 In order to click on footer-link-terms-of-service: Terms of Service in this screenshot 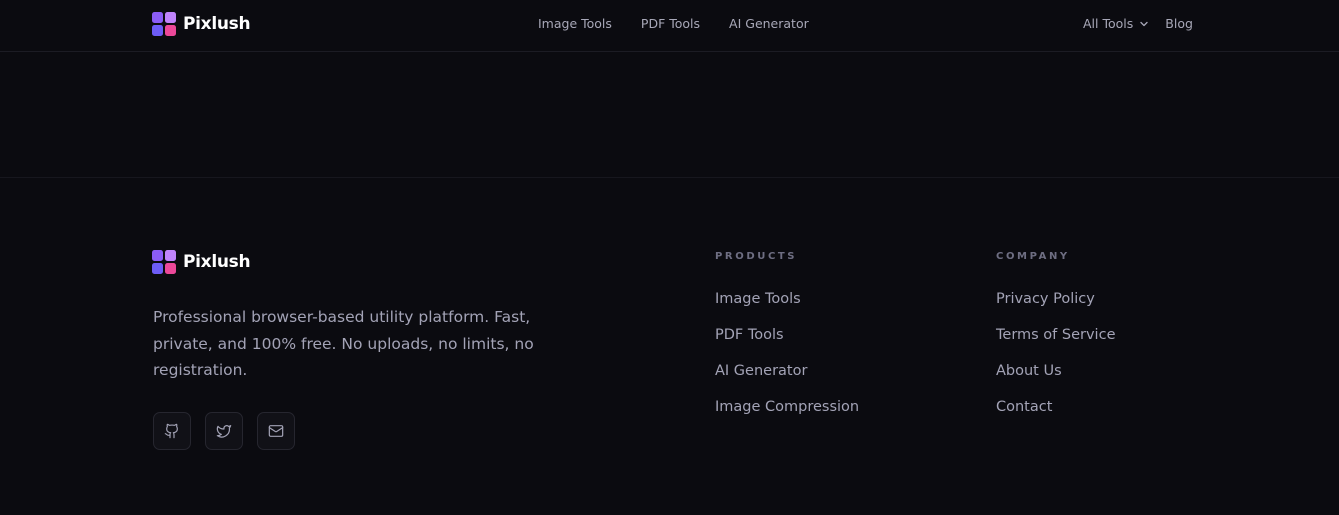, I will do `click(1055, 335)`.